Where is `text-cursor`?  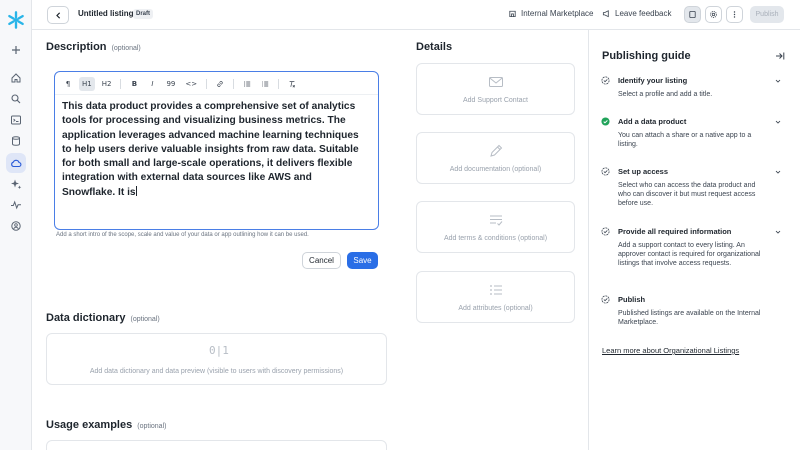 text-cursor is located at coordinates (136, 190).